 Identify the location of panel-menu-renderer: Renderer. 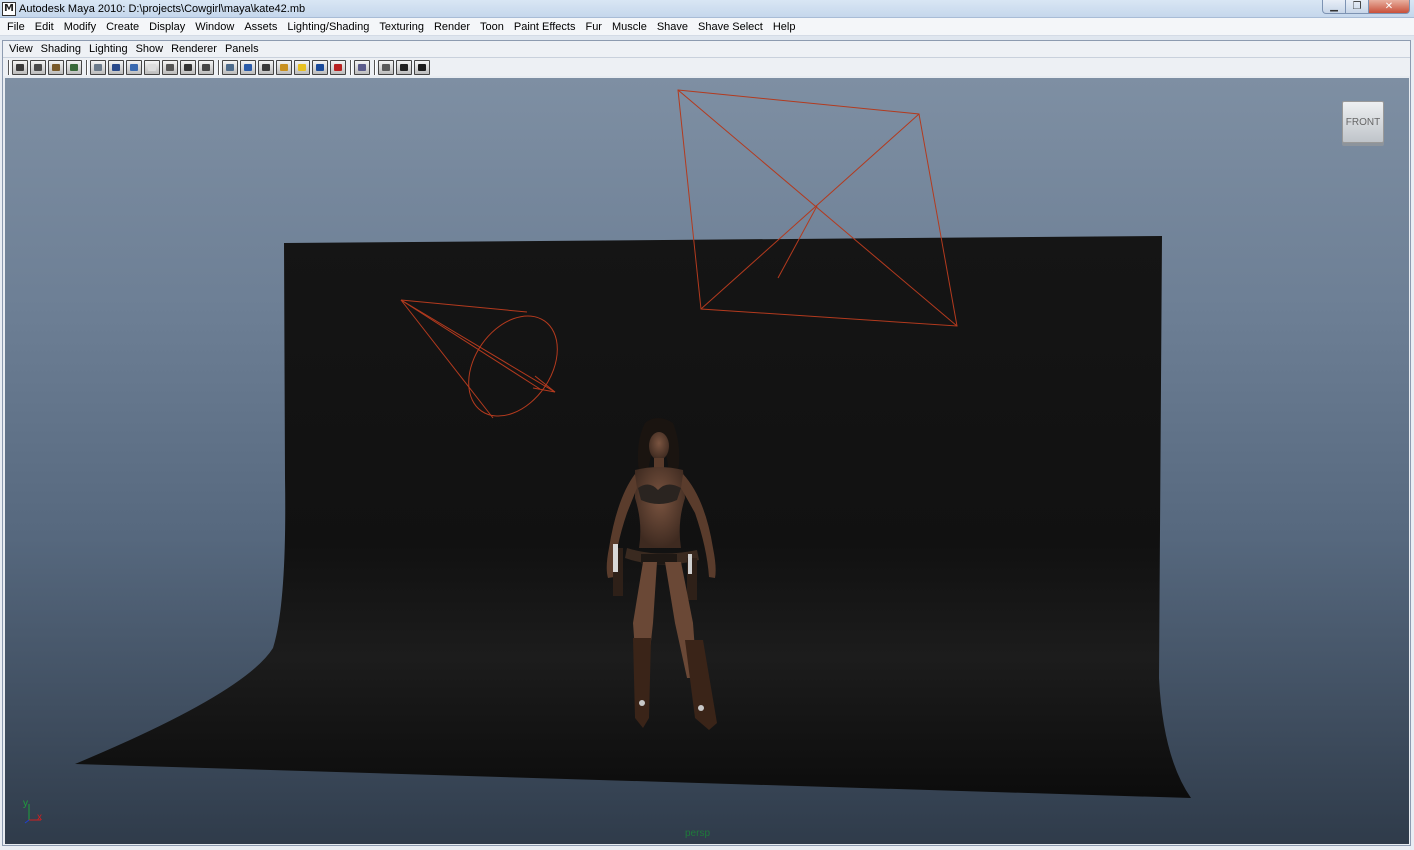
(194, 49).